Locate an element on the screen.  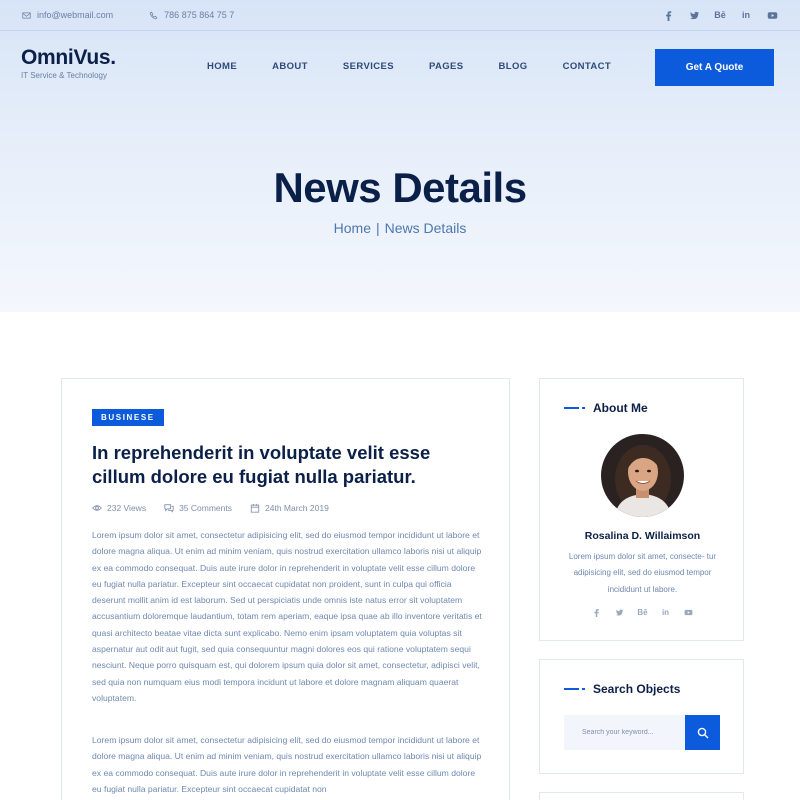
phone-text: 786 875 864 75 7 is located at coordinates (199, 15).